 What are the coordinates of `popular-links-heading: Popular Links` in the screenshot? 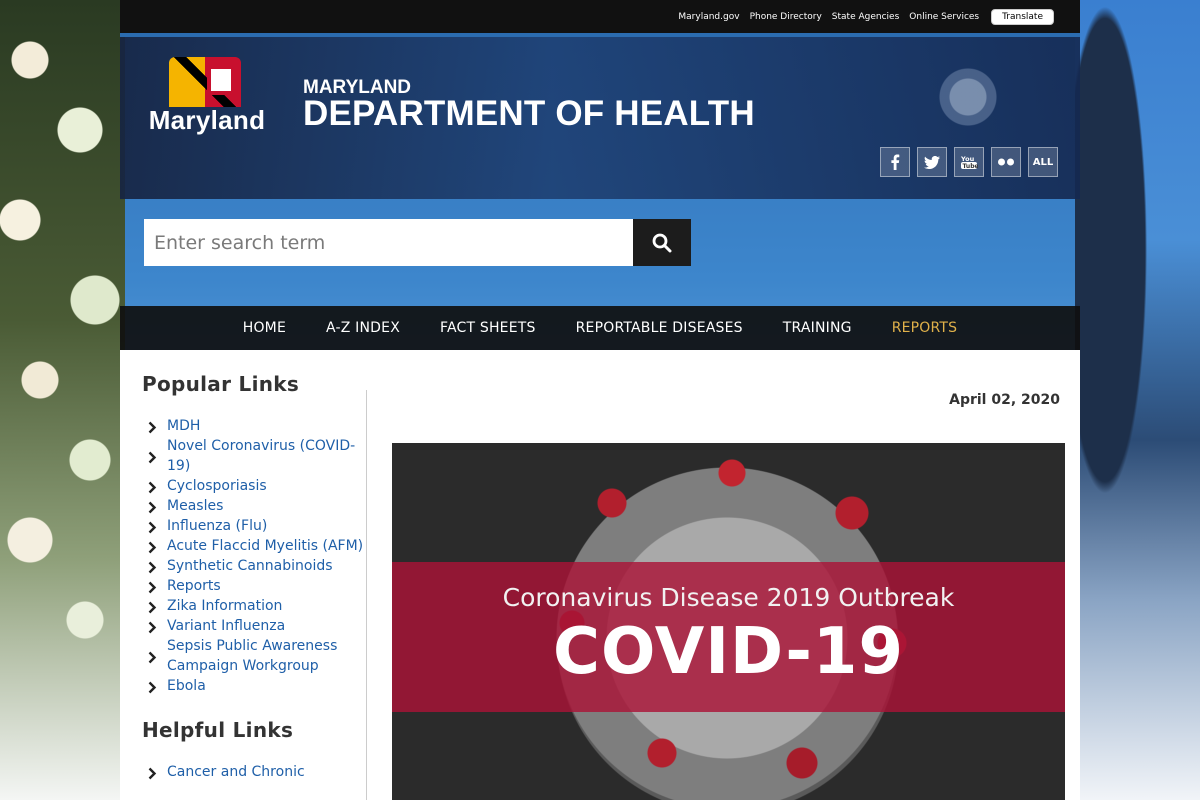 It's located at (221, 384).